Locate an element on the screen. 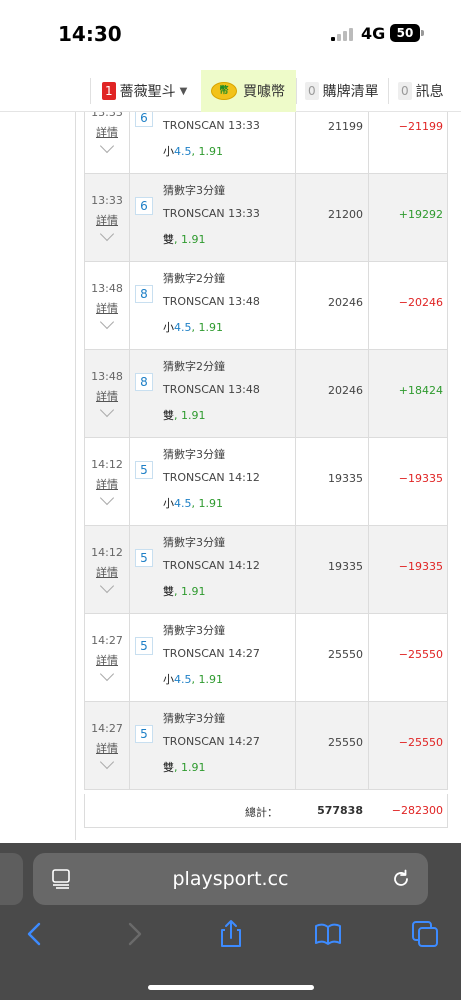  draw-number: 6 is located at coordinates (144, 206).